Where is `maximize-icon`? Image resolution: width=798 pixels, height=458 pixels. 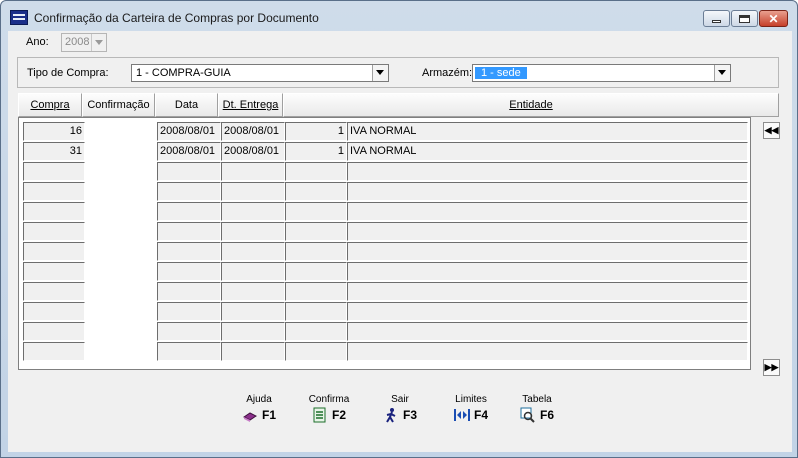
maximize-icon is located at coordinates (744, 18).